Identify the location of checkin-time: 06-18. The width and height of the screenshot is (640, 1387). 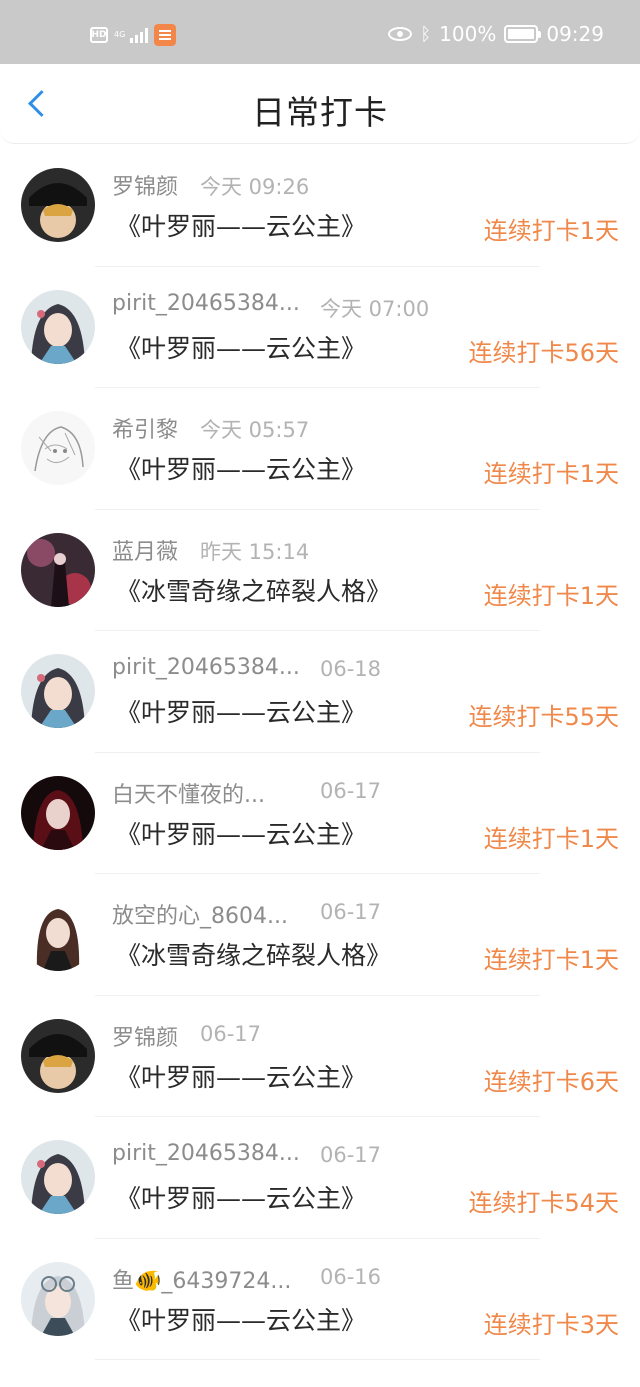
(351, 669).